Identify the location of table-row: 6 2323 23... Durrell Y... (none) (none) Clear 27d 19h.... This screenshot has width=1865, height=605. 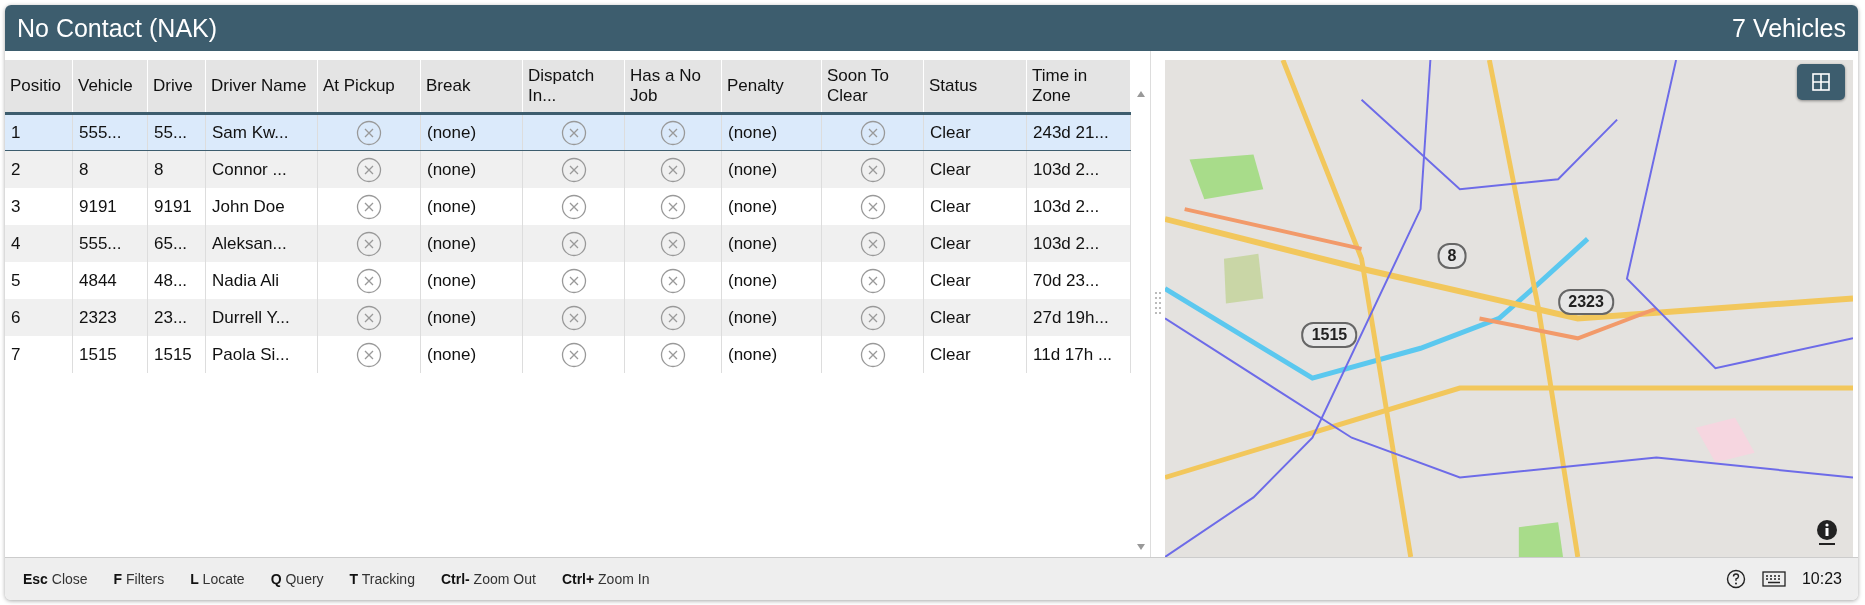
(568, 317).